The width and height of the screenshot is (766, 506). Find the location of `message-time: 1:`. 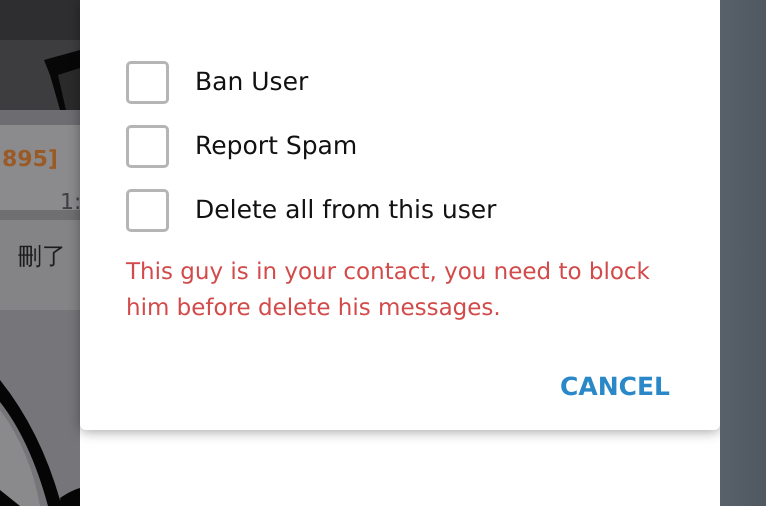

message-time: 1: is located at coordinates (70, 203).